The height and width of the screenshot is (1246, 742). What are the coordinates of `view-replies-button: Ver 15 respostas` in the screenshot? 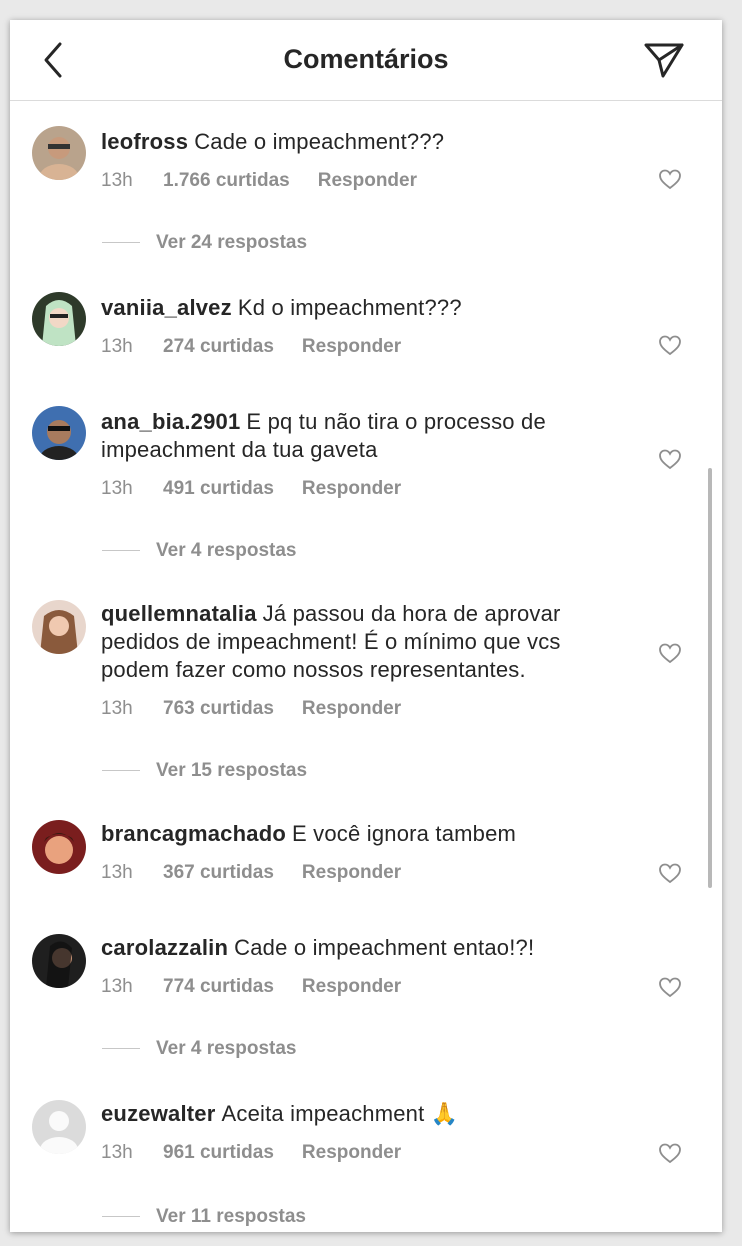 It's located at (204, 771).